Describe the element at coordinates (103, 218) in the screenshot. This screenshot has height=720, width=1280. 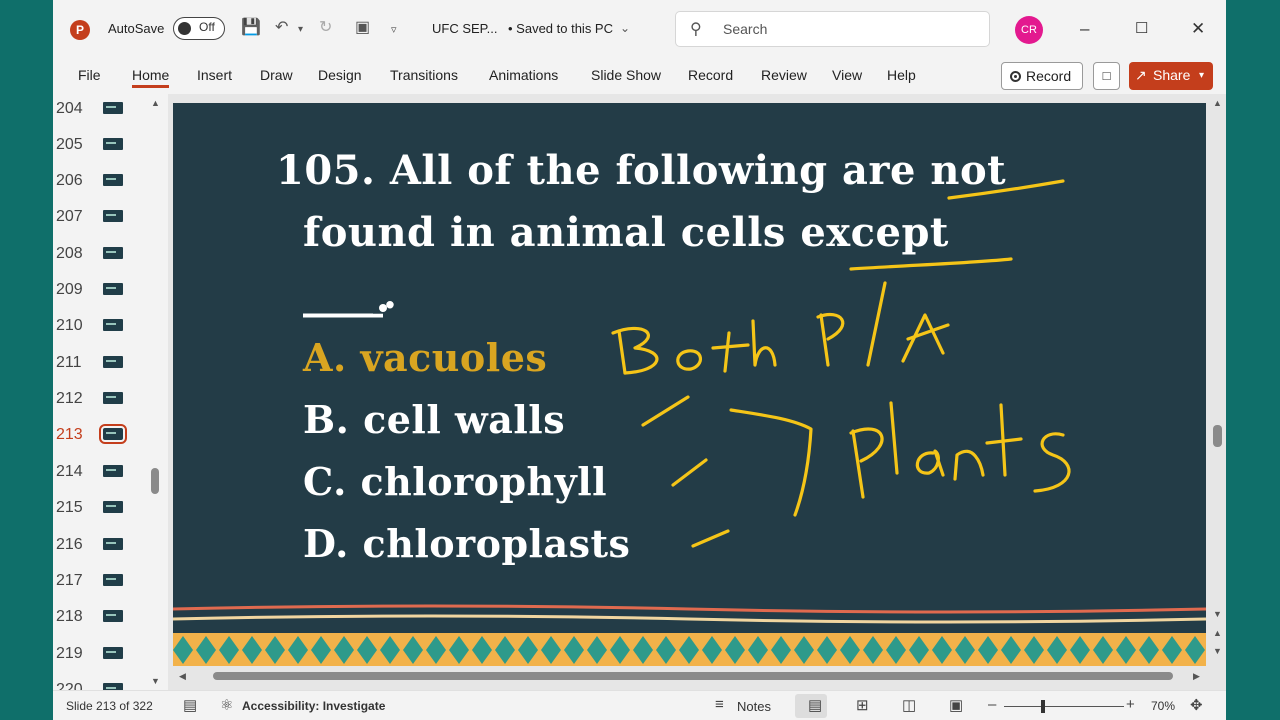
I see `thumbnail-207: 207` at that location.